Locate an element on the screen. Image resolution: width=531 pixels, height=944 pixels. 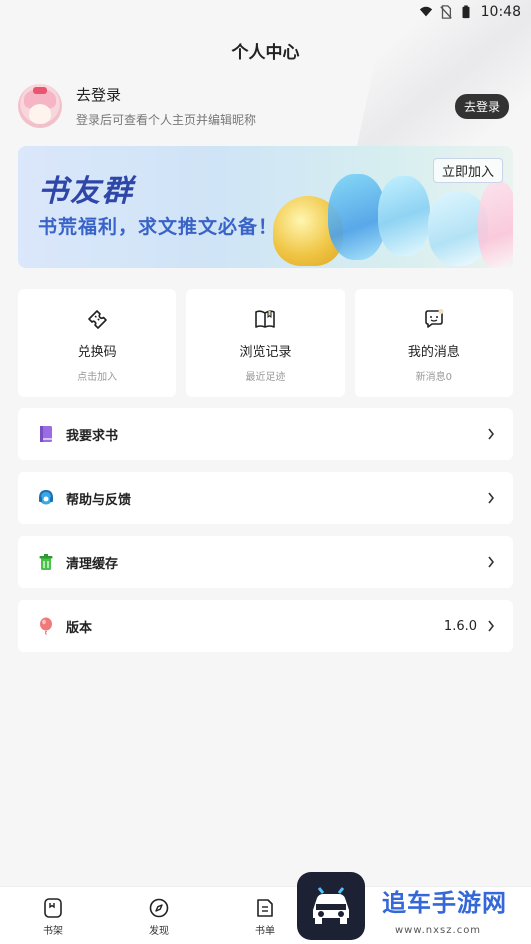
shortcut-label: 我的消息 is located at coordinates (433, 352).